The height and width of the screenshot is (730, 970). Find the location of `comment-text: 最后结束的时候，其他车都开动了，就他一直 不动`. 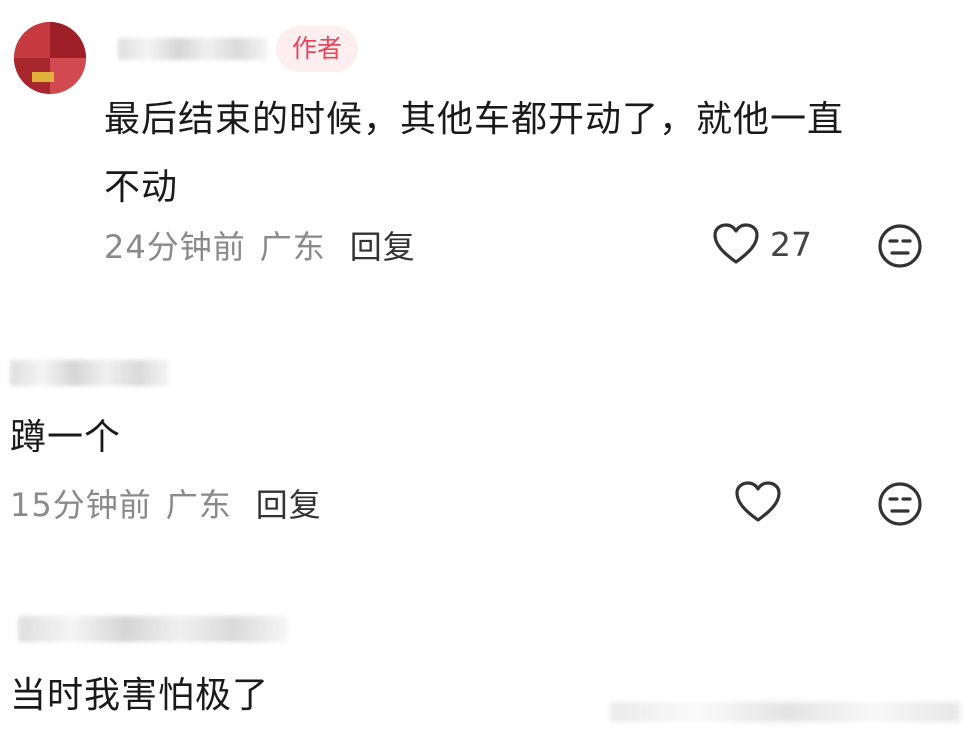

comment-text: 最后结束的时候，其他车都开动了，就他一直 不动 is located at coordinates (474, 154).